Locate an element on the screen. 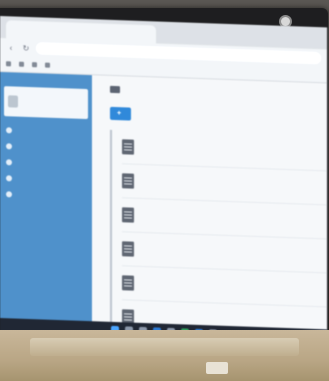 The height and width of the screenshot is (381, 329). brand-logo-box is located at coordinates (46, 103).